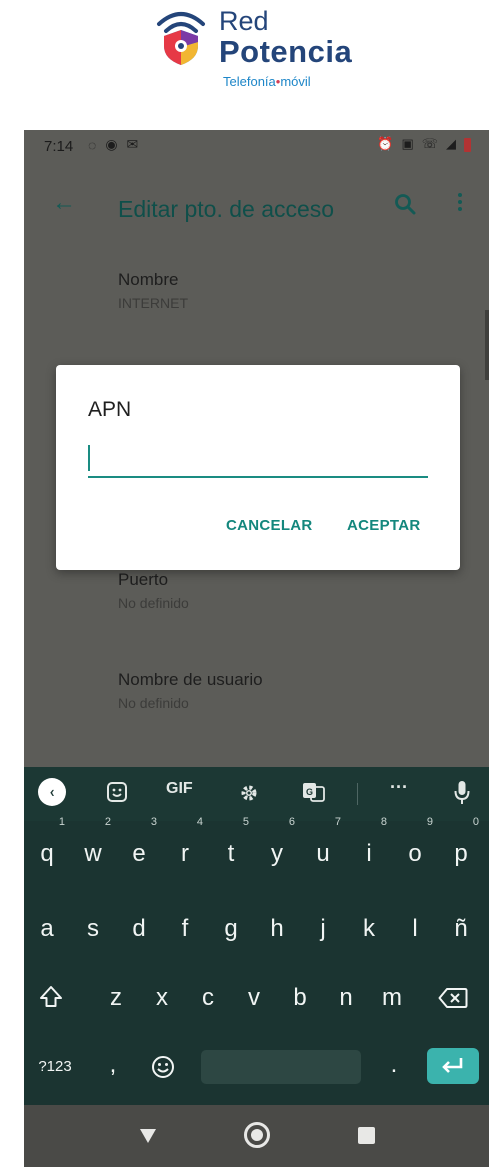 The height and width of the screenshot is (1167, 489). I want to click on signal-icon: ◢, so click(451, 144).